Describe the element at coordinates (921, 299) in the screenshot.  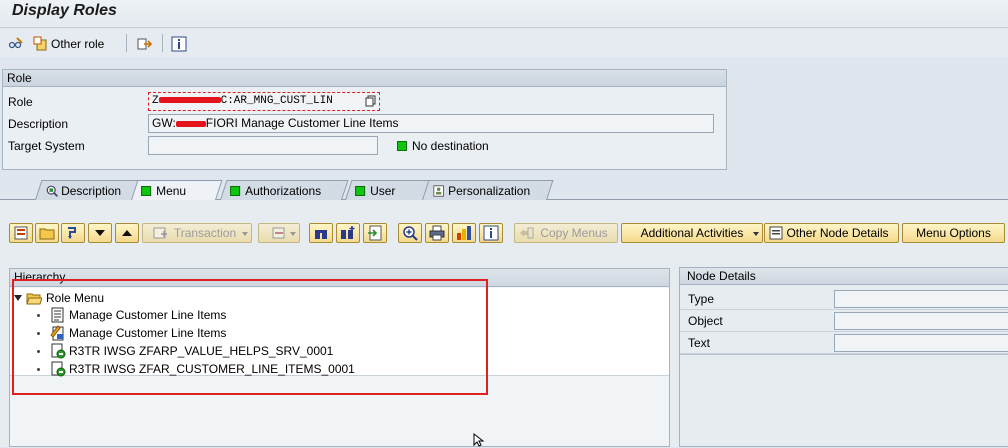
I see `node-type-field` at that location.